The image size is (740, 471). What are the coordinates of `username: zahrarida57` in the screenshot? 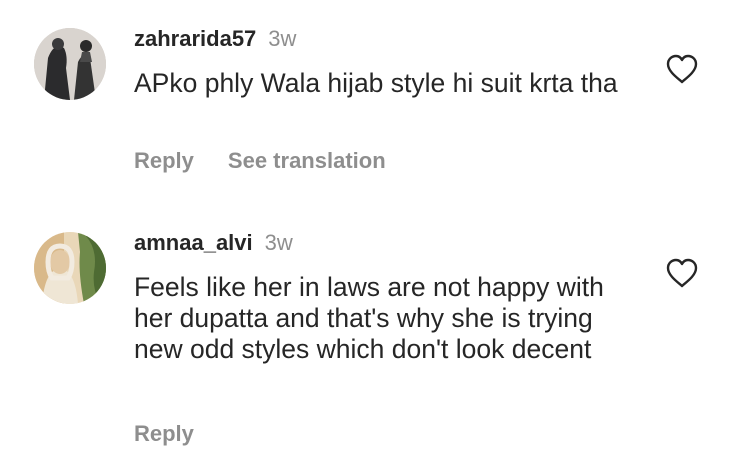 It's located at (195, 39).